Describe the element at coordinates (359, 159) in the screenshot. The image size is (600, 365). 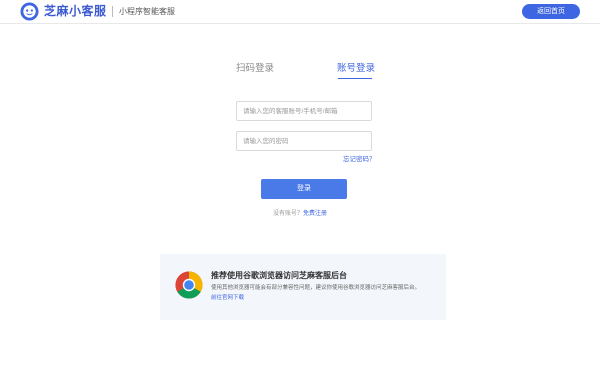
I see `forgot-password-link: 忘记密码？` at that location.